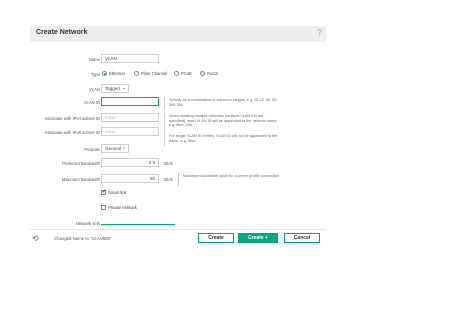 The image size is (474, 312). I want to click on purpose-select-value: General, so click(113, 148).